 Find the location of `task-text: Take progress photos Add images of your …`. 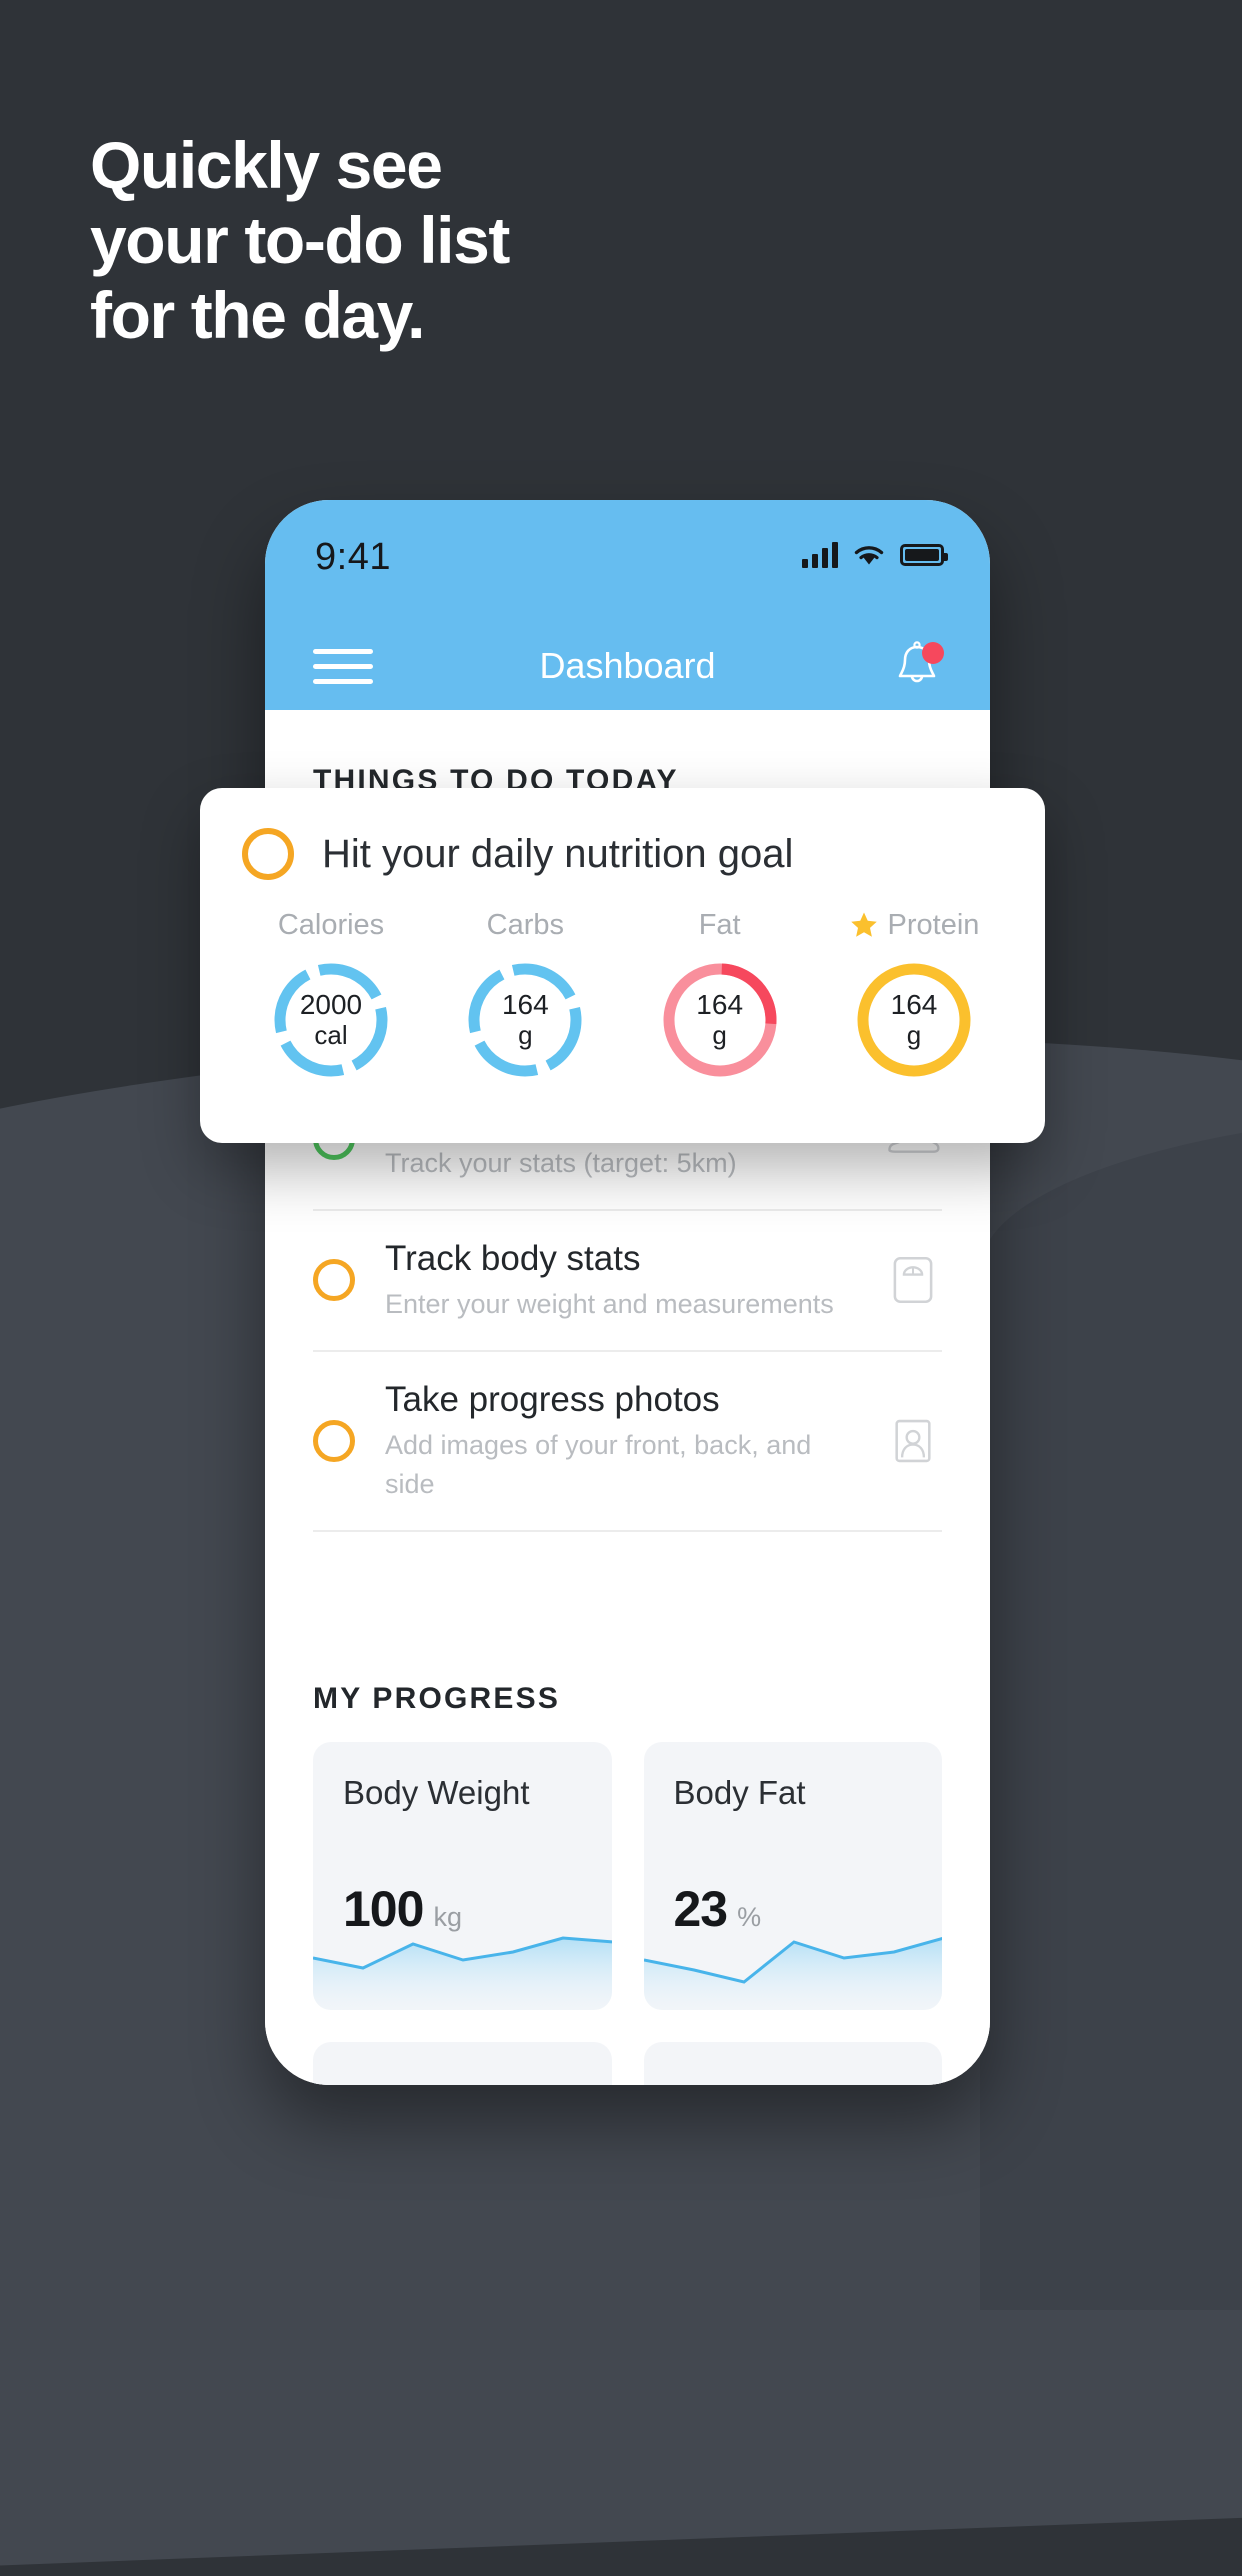

task-text: Take progress photos Add images of your … is located at coordinates (619, 1441).